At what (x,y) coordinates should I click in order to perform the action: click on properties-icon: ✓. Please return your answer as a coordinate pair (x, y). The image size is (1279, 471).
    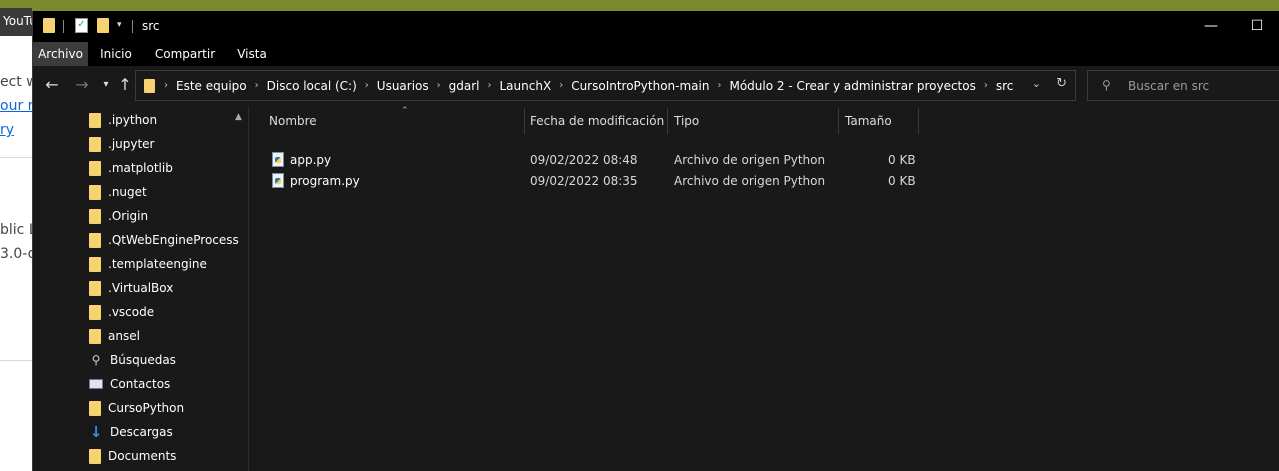
    Looking at the image, I should click on (81, 25).